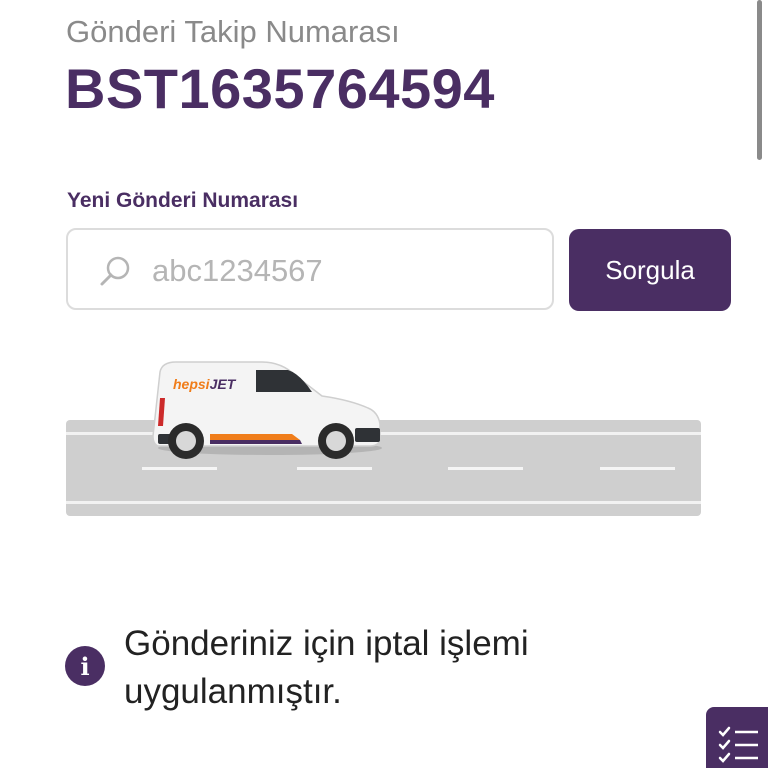  I want to click on van-graphic: hepsiJET, so click(267, 410).